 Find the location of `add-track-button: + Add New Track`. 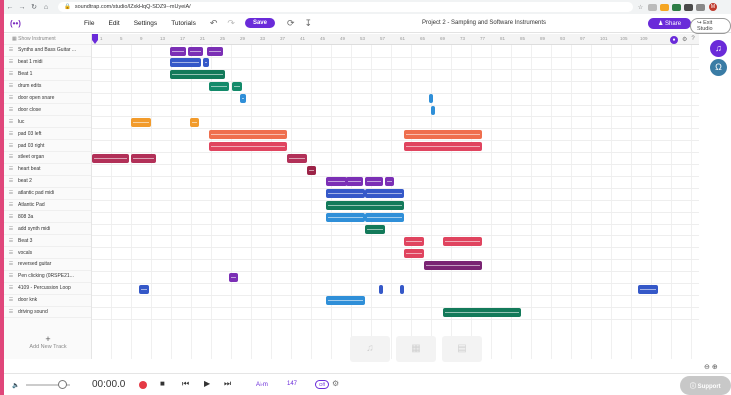

add-track-button: + Add New Track is located at coordinates (48, 342).